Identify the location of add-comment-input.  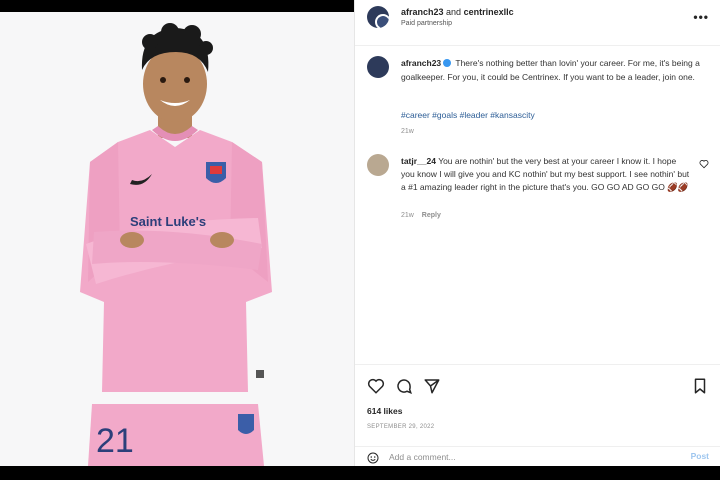
(524, 457).